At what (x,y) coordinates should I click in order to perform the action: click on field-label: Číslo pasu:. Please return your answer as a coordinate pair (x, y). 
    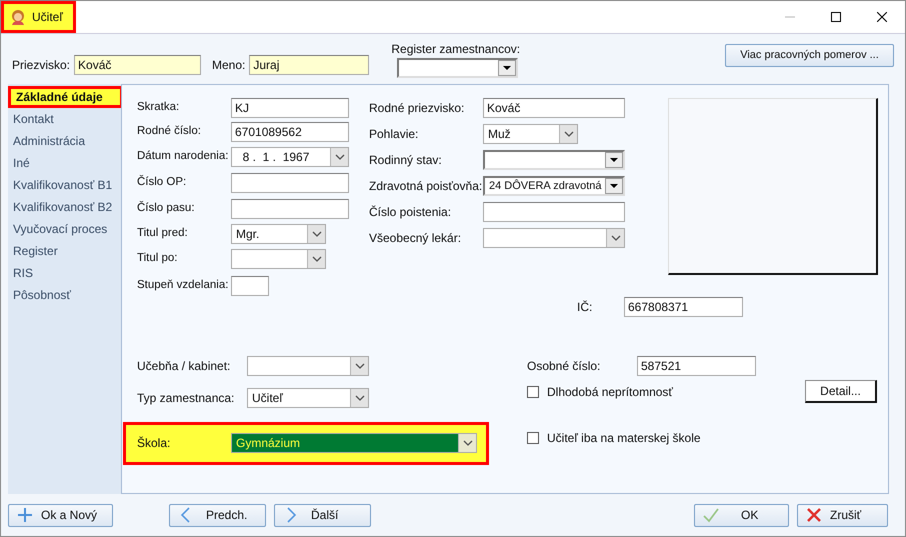
    Looking at the image, I should click on (166, 208).